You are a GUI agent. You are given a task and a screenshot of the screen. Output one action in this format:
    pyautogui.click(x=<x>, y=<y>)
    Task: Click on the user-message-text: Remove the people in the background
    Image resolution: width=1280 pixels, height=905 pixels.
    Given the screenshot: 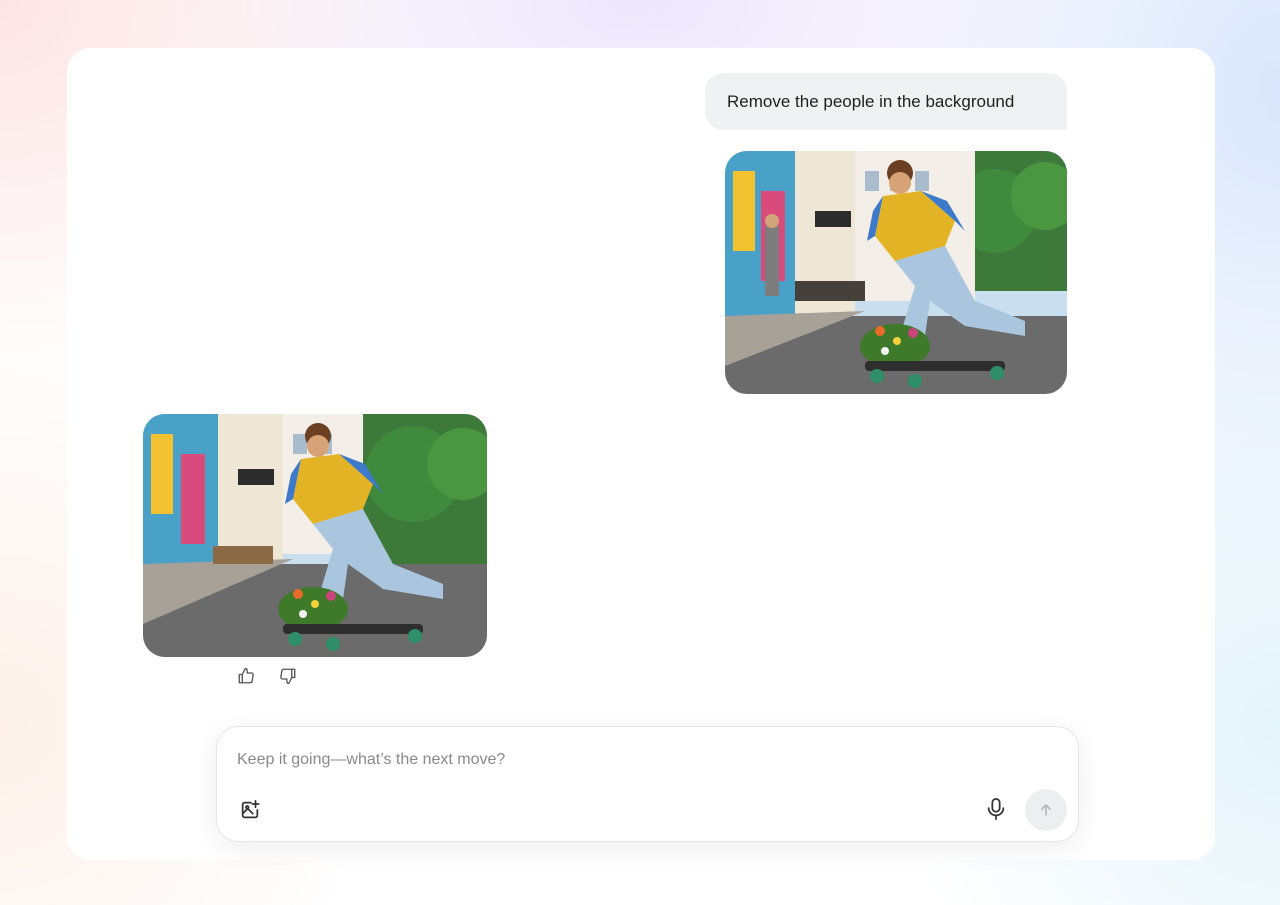 What is the action you would take?
    pyautogui.click(x=871, y=101)
    